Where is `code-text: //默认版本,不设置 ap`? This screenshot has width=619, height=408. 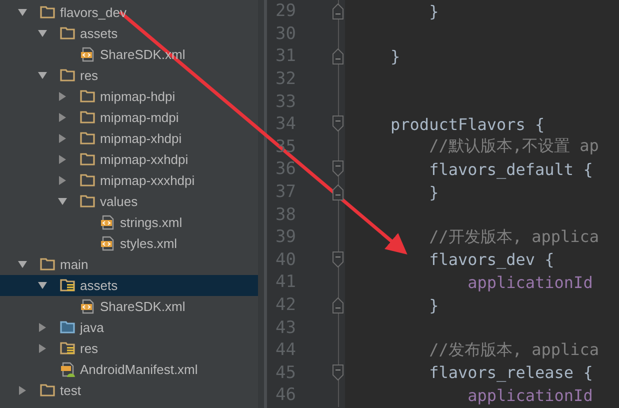
code-text: //默认版本,不设置 ap is located at coordinates (513, 146).